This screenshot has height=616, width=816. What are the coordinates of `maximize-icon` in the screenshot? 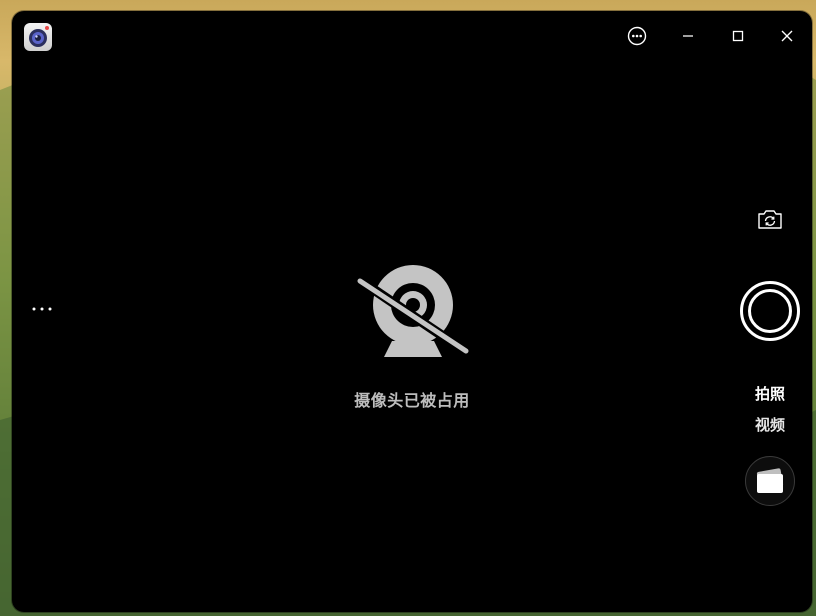 It's located at (738, 36).